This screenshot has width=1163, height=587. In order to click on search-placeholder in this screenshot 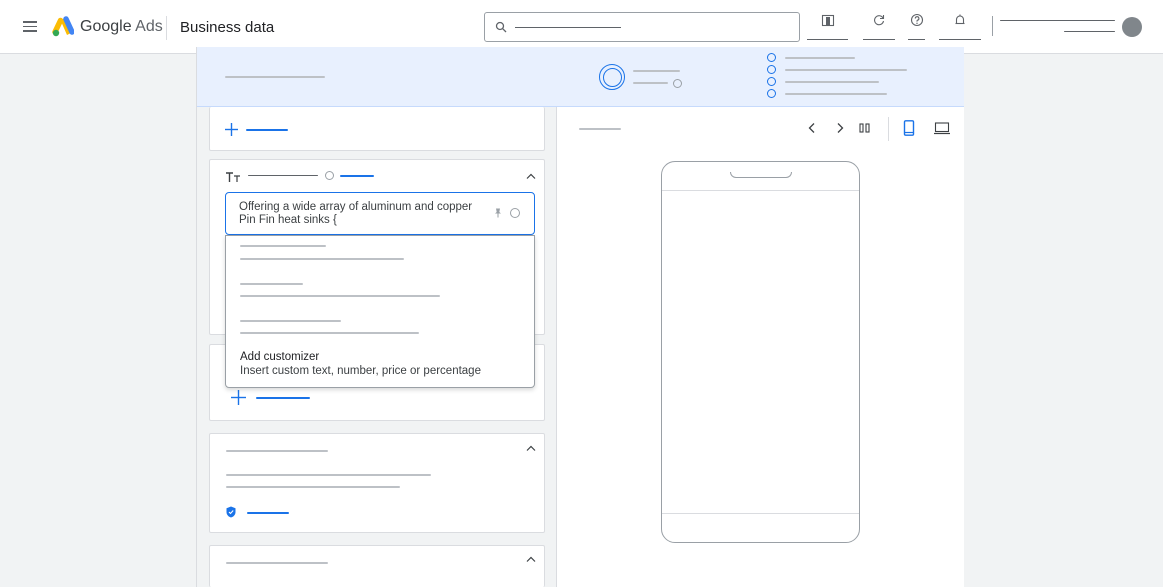, I will do `click(568, 27)`.